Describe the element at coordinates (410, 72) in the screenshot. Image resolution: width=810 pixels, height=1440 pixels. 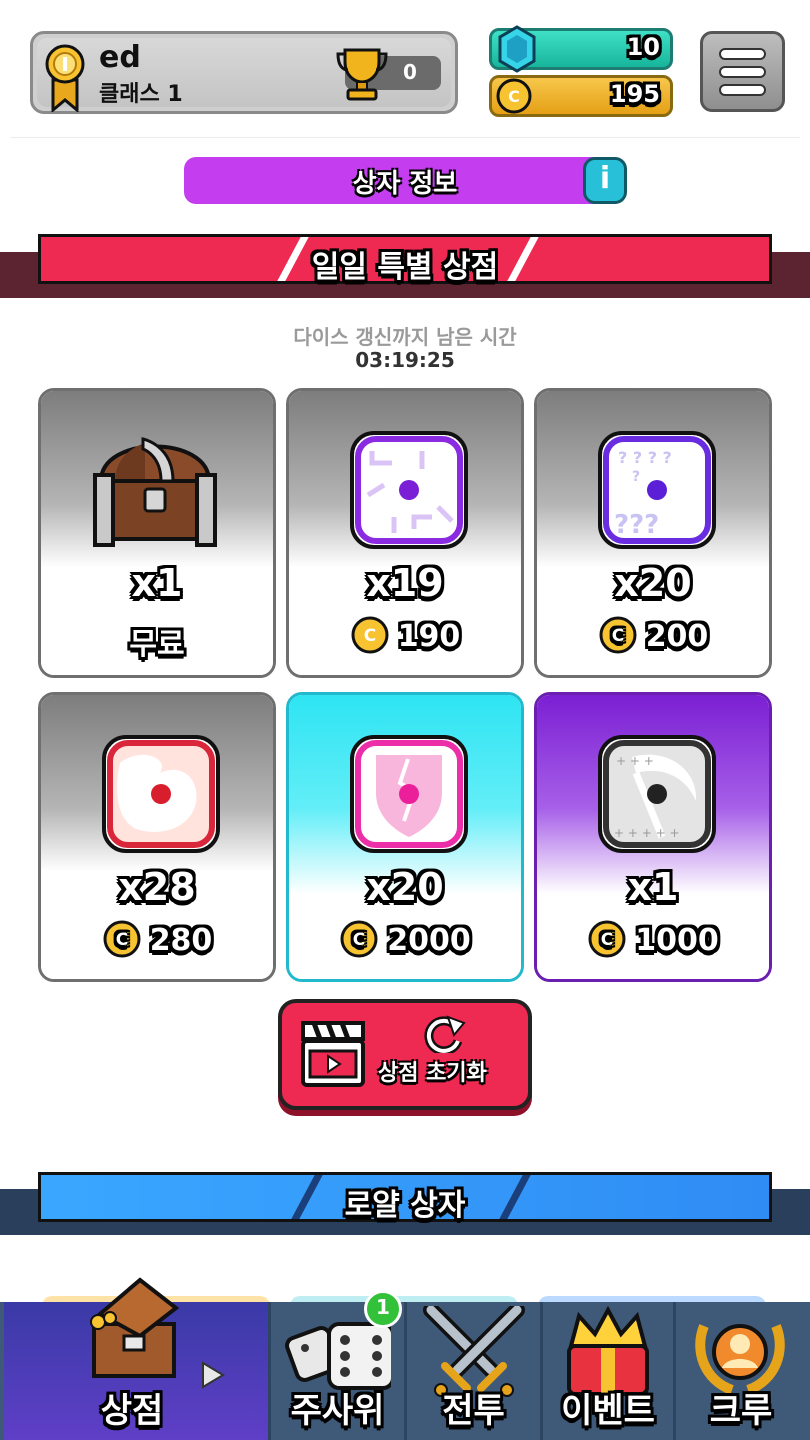
I see `trophy-count: 0` at that location.